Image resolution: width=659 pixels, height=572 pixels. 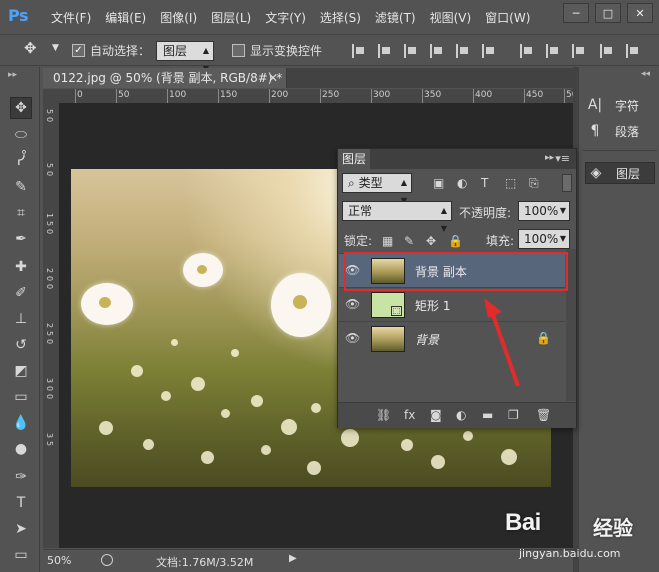 I want to click on layers-panel-footer: ⛓ fx ◙ ◐ ▬ ❐ 🗑, so click(x=457, y=415).